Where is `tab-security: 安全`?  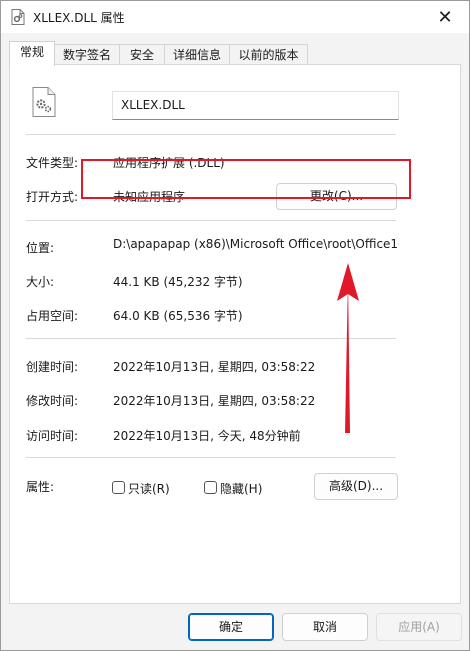 tab-security: 安全 is located at coordinates (142, 54).